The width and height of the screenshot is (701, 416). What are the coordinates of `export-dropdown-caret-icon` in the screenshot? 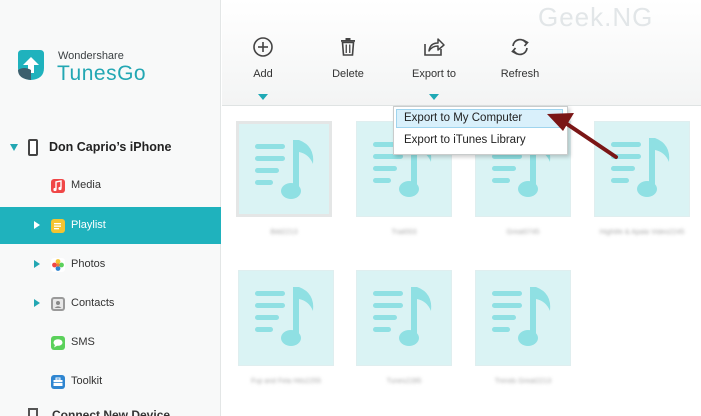 It's located at (434, 97).